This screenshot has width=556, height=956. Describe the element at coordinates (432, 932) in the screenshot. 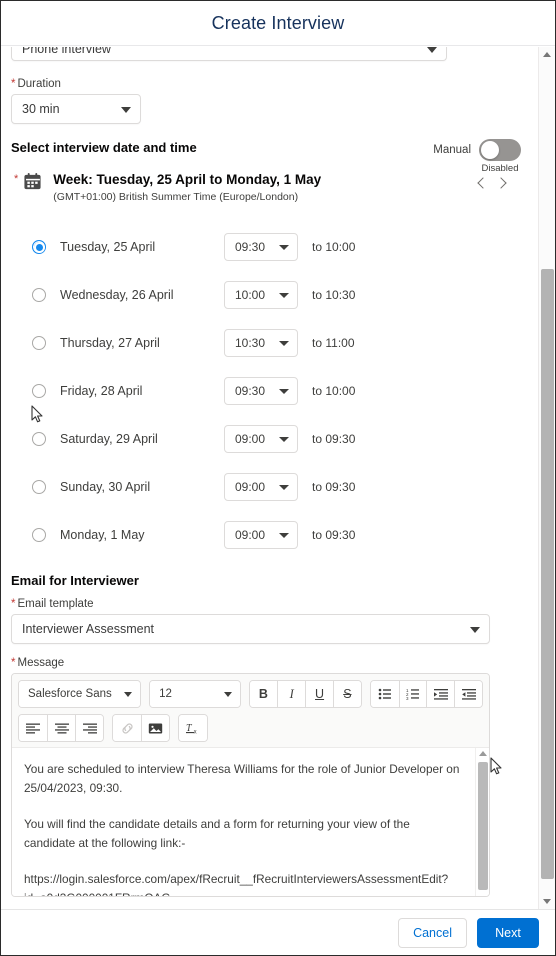

I see `cancel-button: Cancel` at that location.